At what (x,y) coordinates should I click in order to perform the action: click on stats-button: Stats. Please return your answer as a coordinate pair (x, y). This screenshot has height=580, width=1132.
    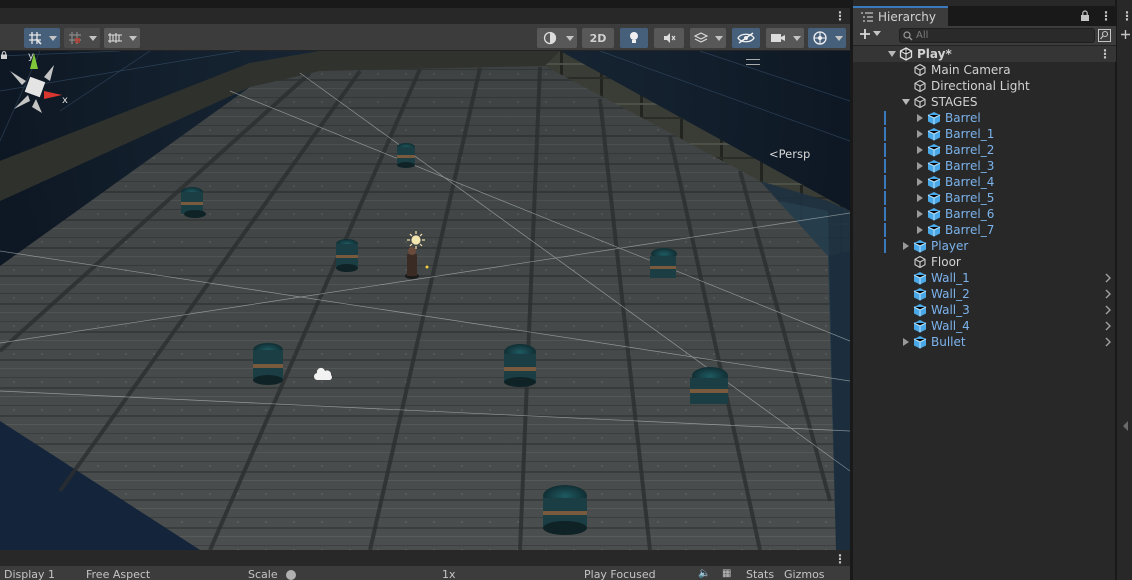
    Looking at the image, I should click on (760, 574).